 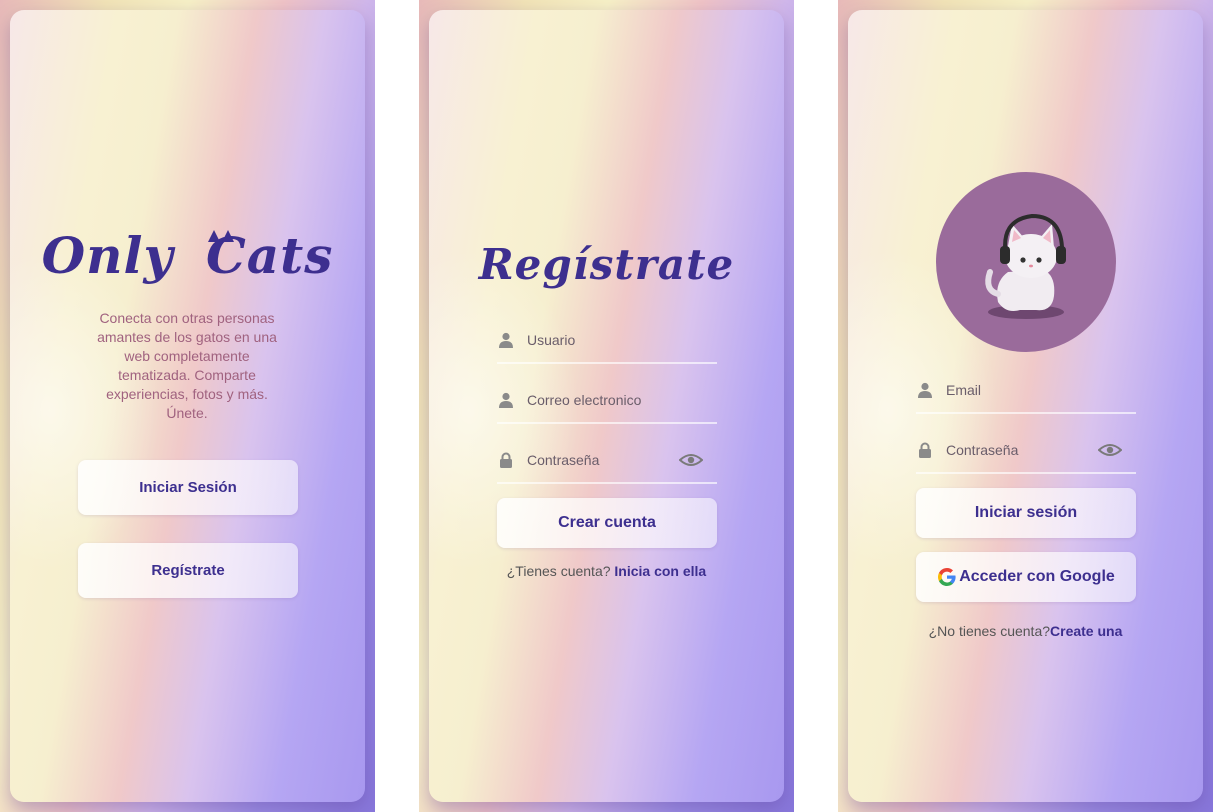 What do you see at coordinates (1026, 262) in the screenshot?
I see `cat-headphones-avatar-icon` at bounding box center [1026, 262].